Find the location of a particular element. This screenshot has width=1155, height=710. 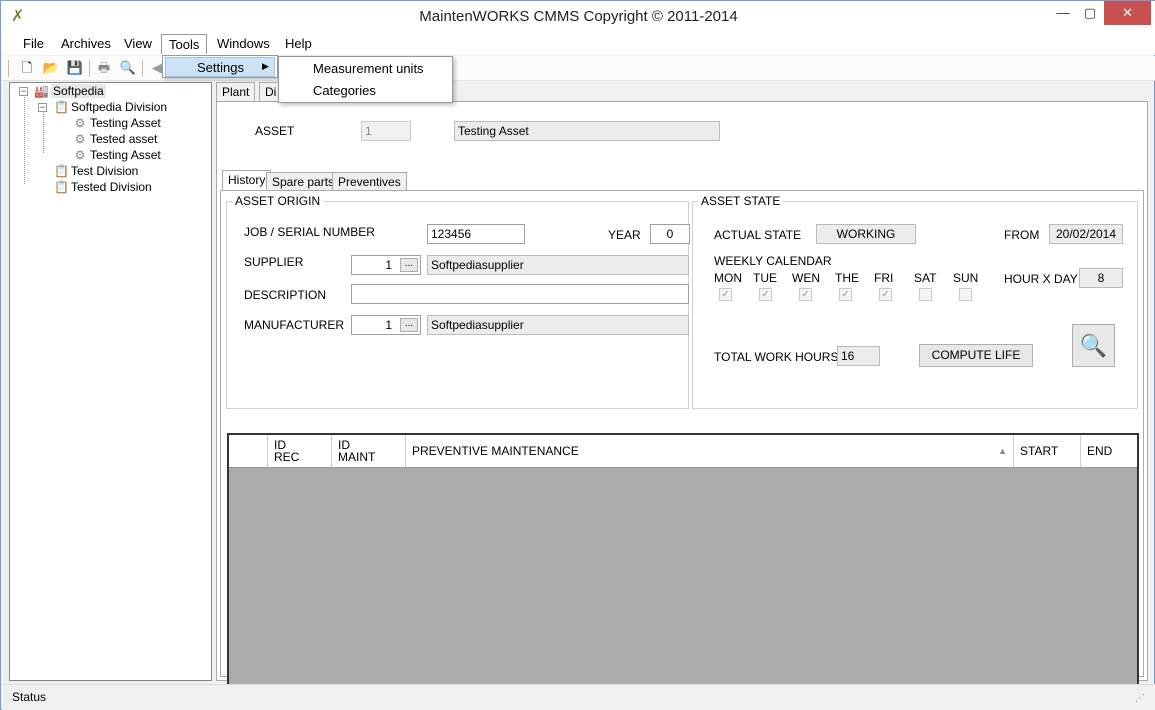

tab-preventives: Preventives is located at coordinates (369, 181).